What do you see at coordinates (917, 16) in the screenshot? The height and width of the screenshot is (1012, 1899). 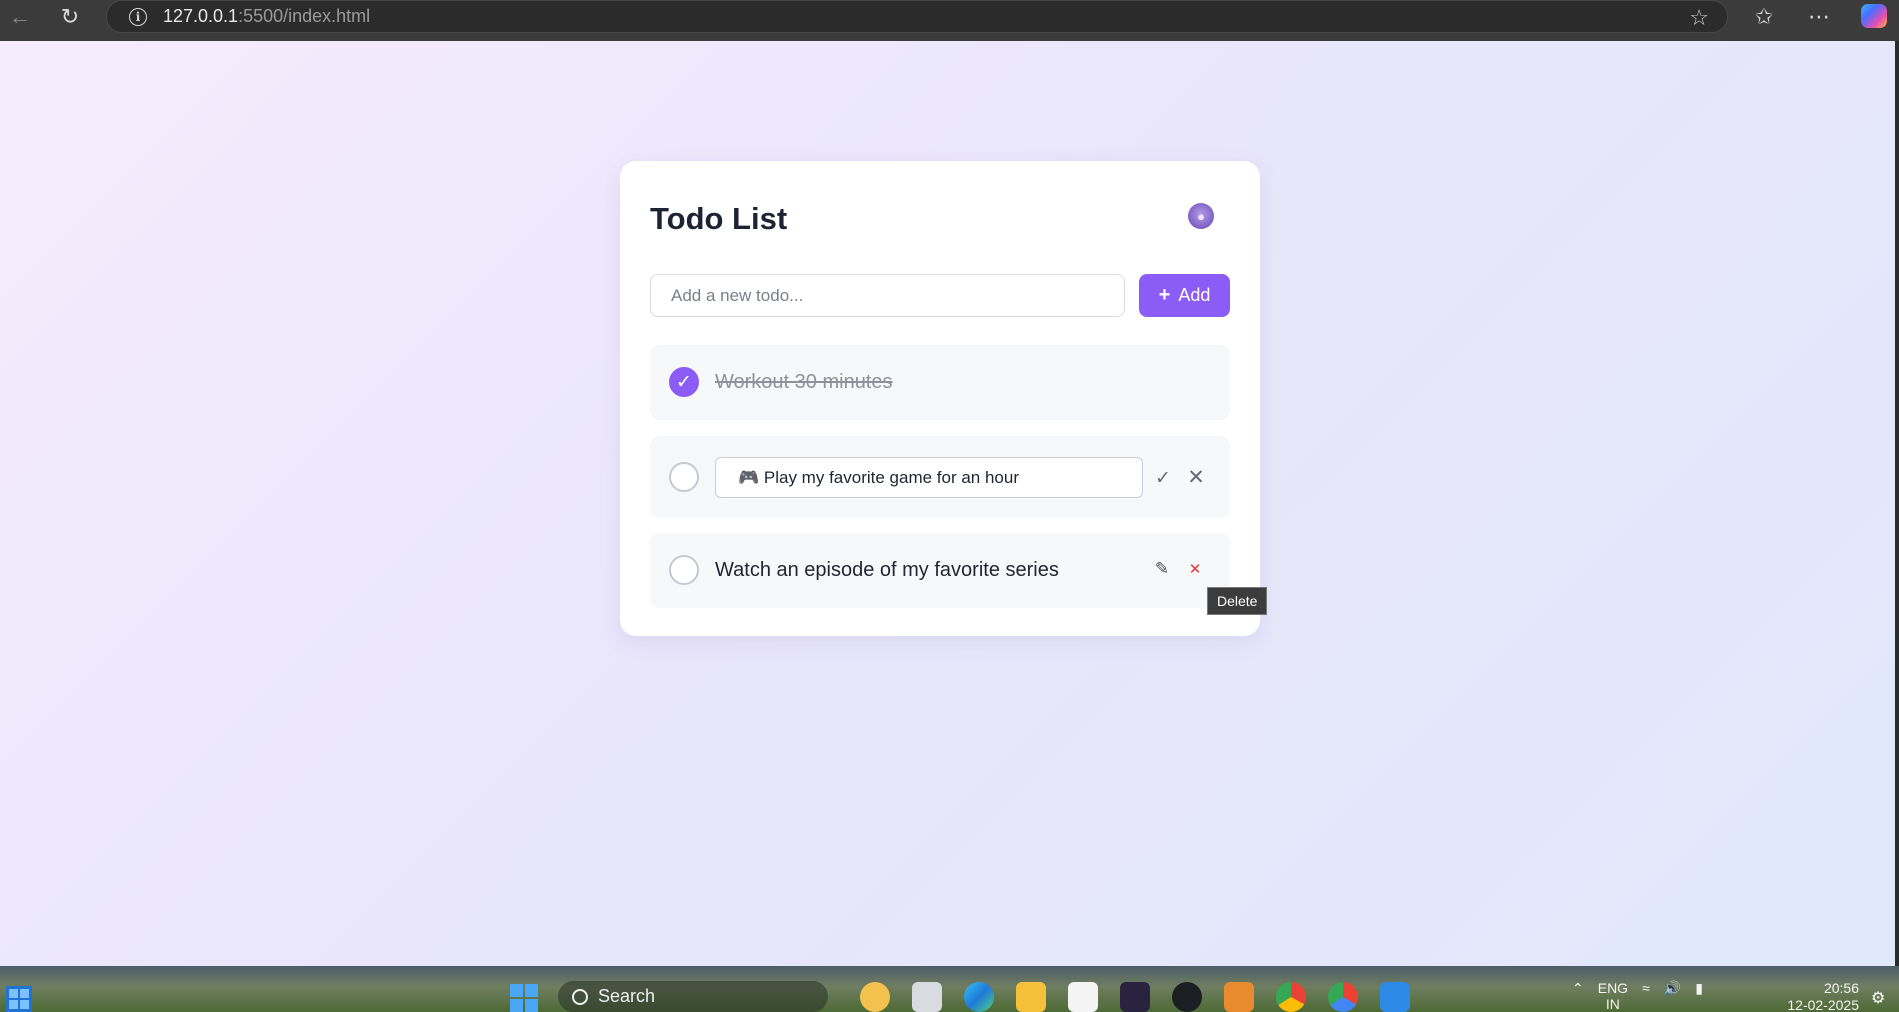 I see `address-bar: i 127.0.0.1:5500/index.html ☆` at bounding box center [917, 16].